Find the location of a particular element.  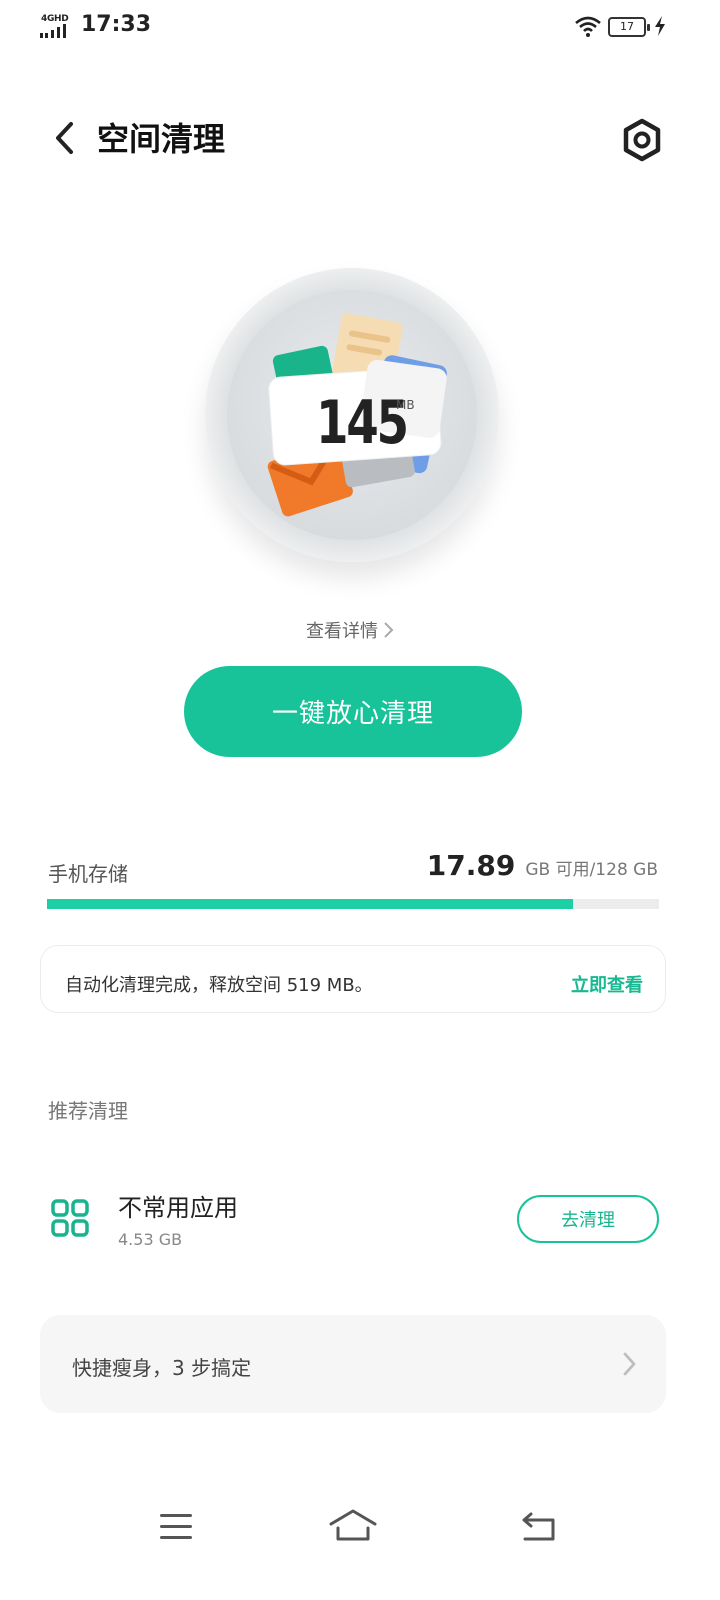

chevron-left-icon is located at coordinates (64, 138).